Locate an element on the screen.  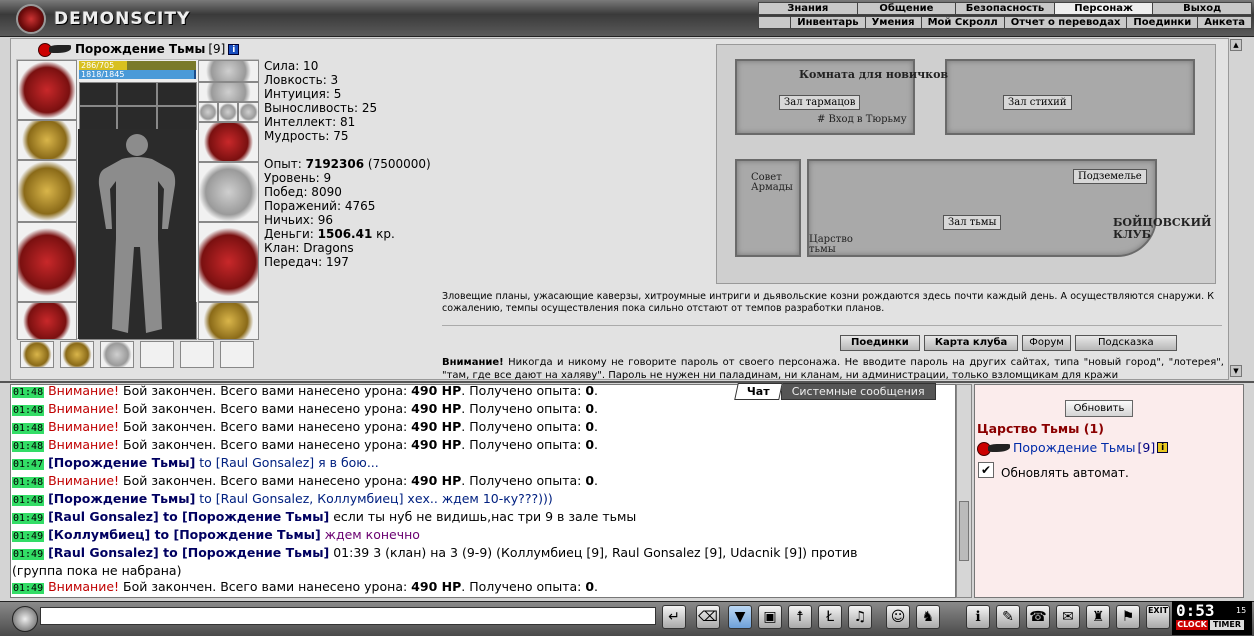
filter-icon: ▼ is located at coordinates (740, 617).